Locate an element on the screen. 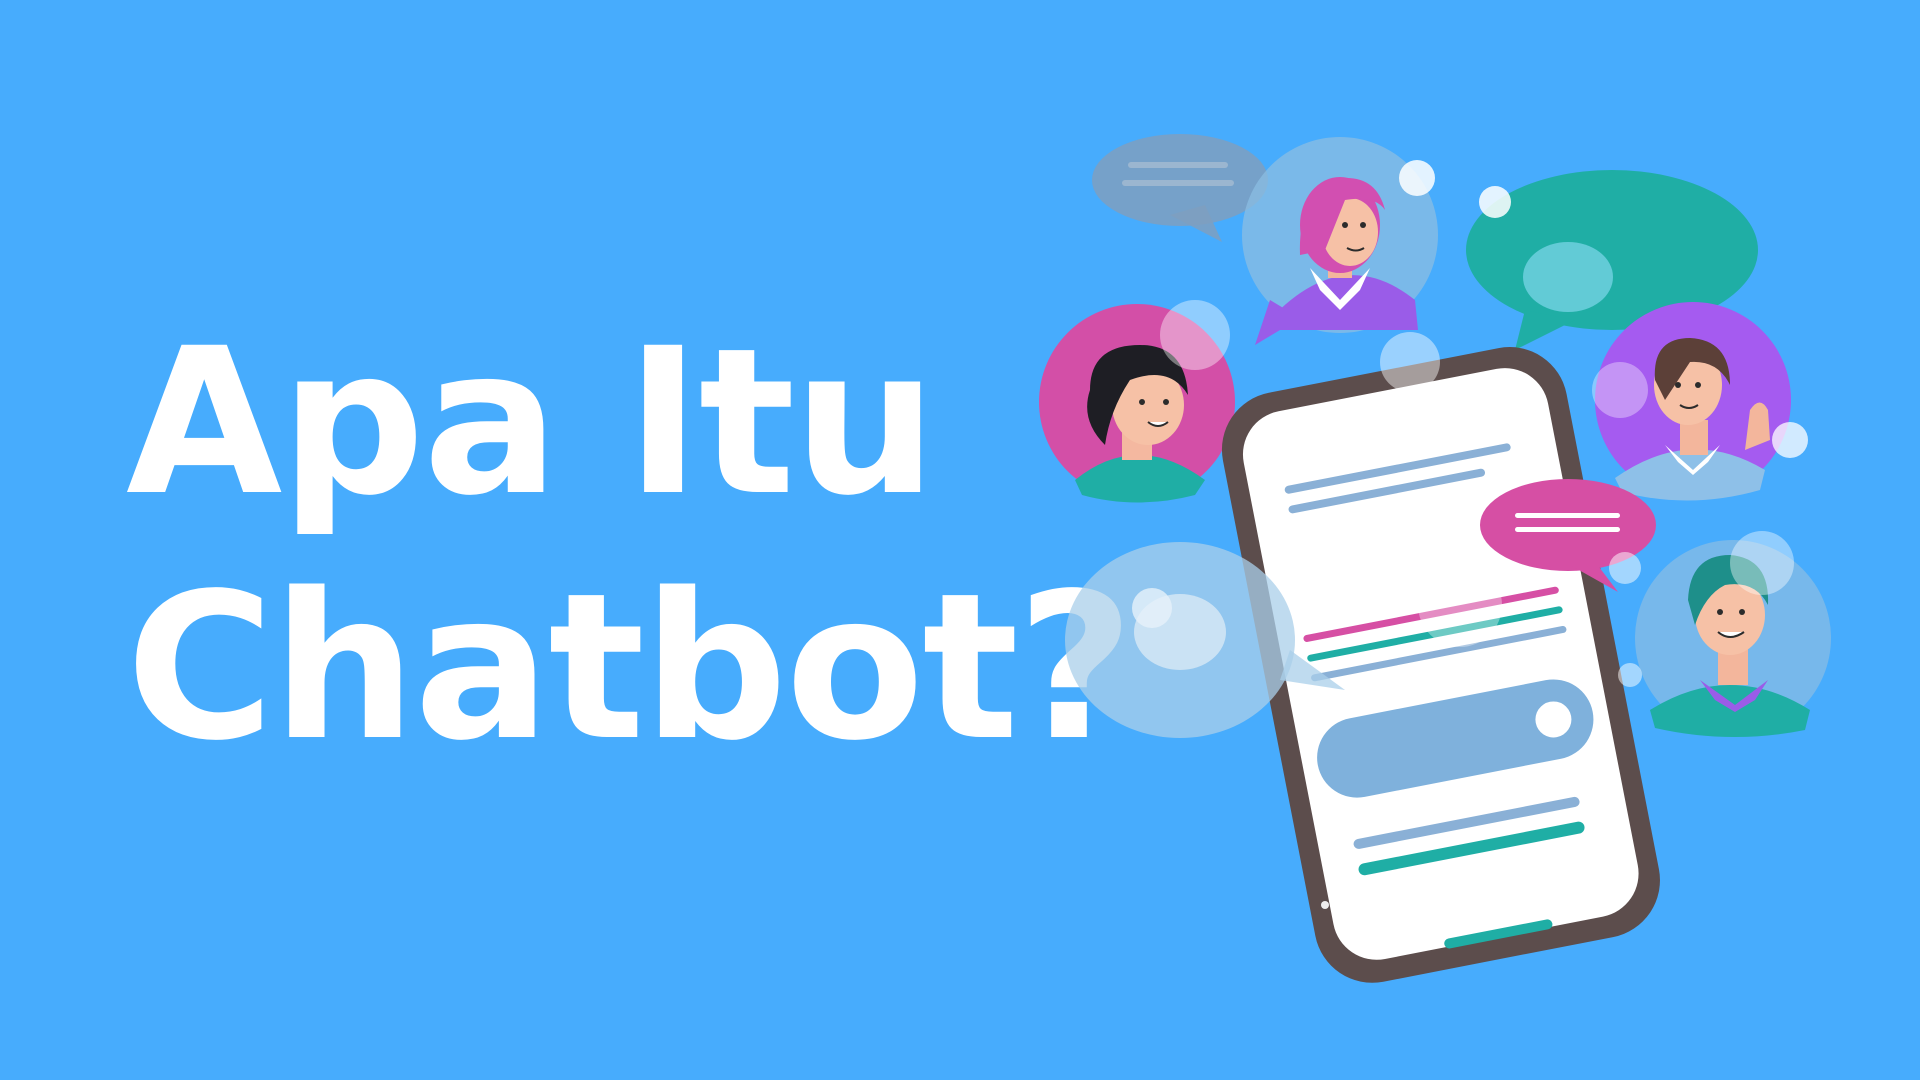 Image resolution: width=1920 pixels, height=1080 pixels. avatar-teal-hair is located at coordinates (1733, 634).